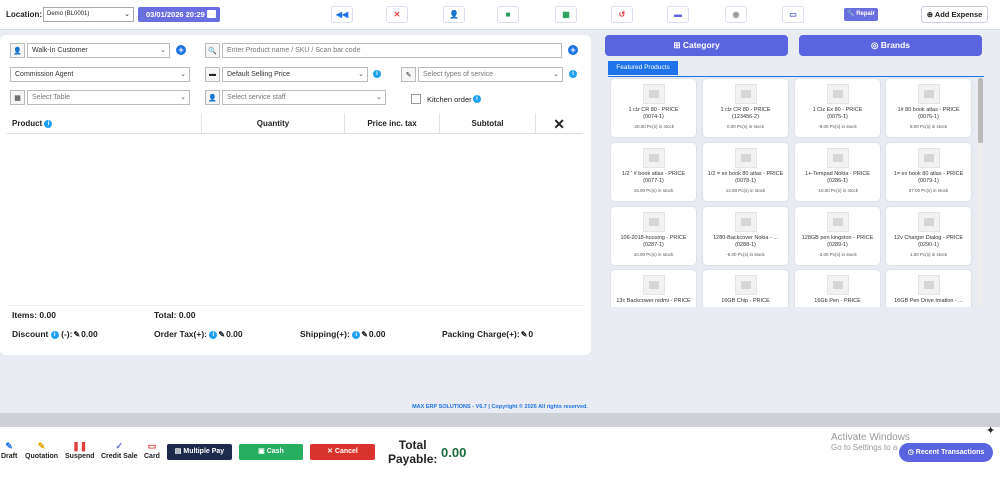 This screenshot has height=480, width=1000. Describe the element at coordinates (745, 190) in the screenshot. I see `product-stock: 14.00 Pc(s) in stock` at that location.